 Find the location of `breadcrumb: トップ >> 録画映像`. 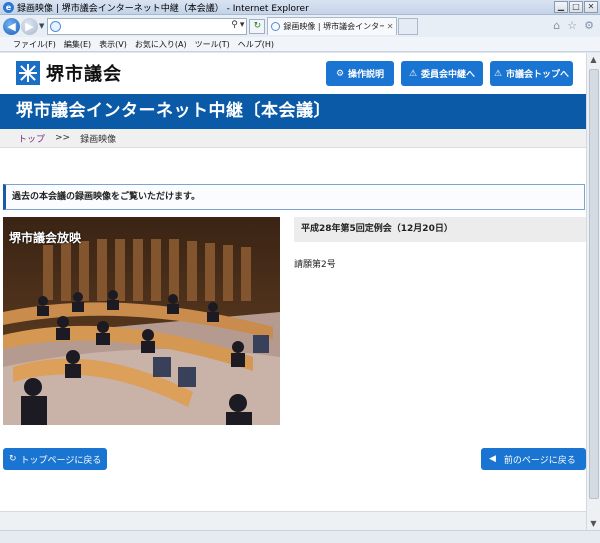

breadcrumb: トップ >> 録画映像 is located at coordinates (293, 138).